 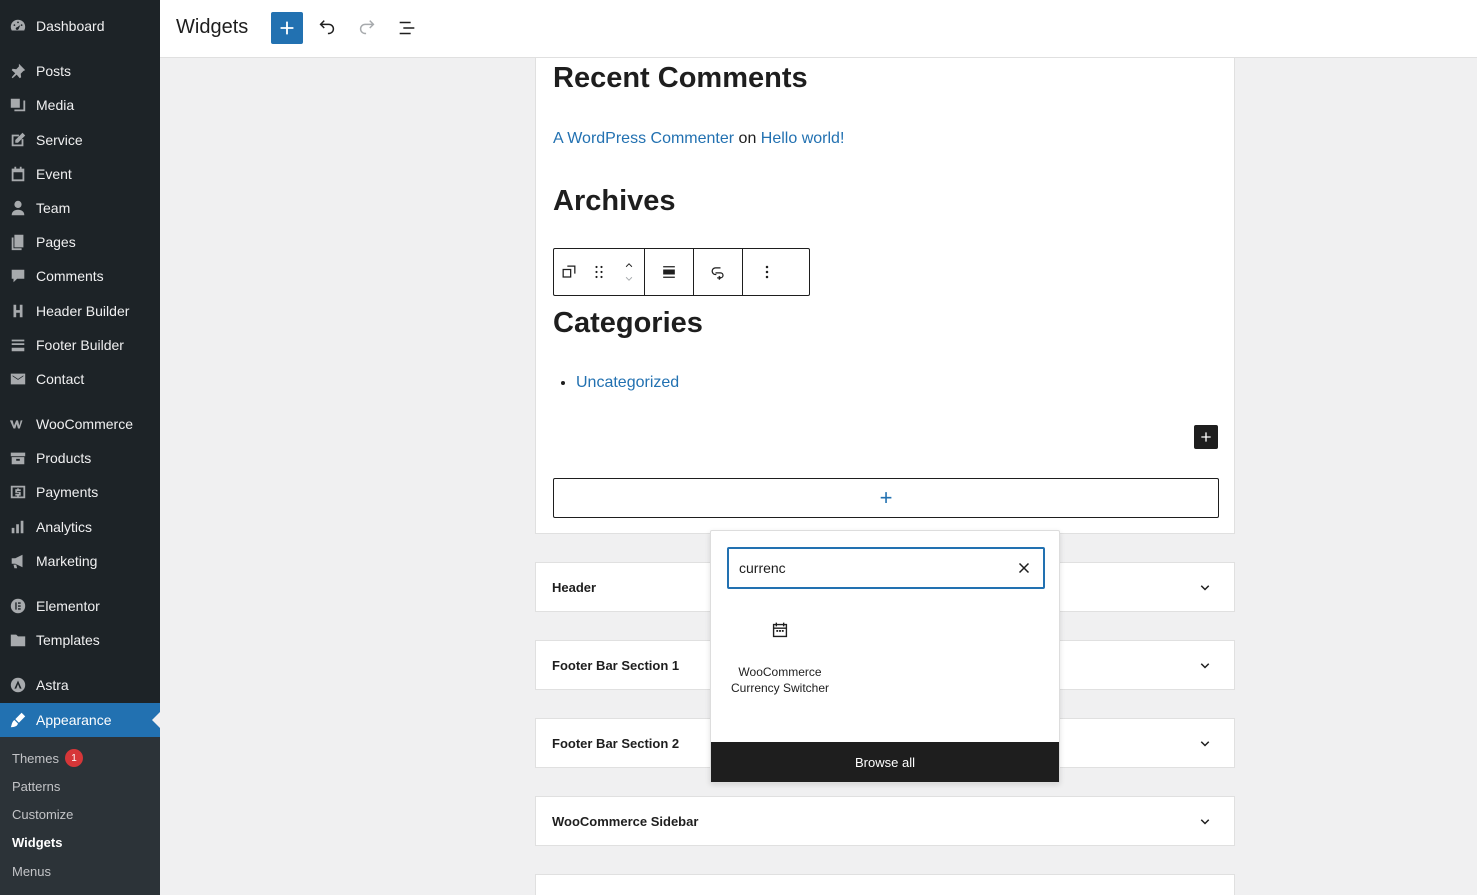 I want to click on undo-button, so click(x=327, y=28).